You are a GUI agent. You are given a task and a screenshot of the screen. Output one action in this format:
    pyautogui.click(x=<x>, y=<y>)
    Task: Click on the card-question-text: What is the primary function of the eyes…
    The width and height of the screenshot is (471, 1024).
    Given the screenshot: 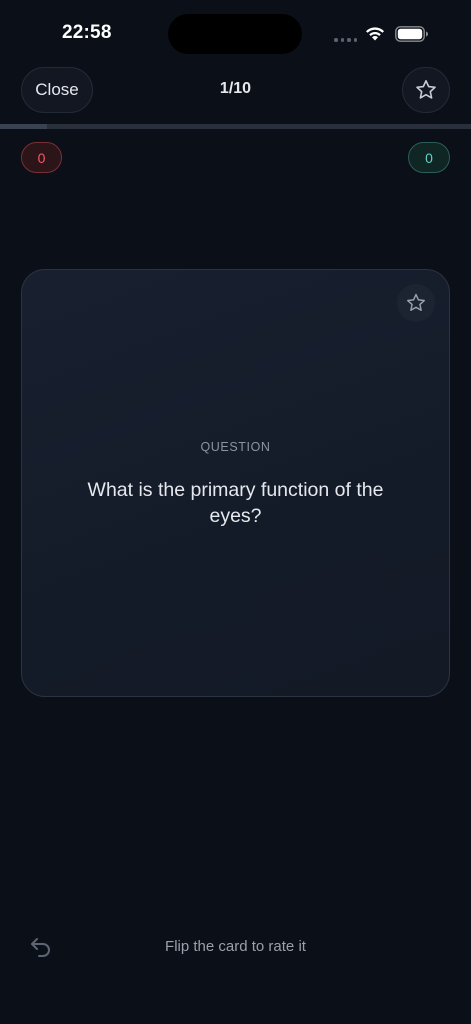 What is the action you would take?
    pyautogui.click(x=235, y=503)
    